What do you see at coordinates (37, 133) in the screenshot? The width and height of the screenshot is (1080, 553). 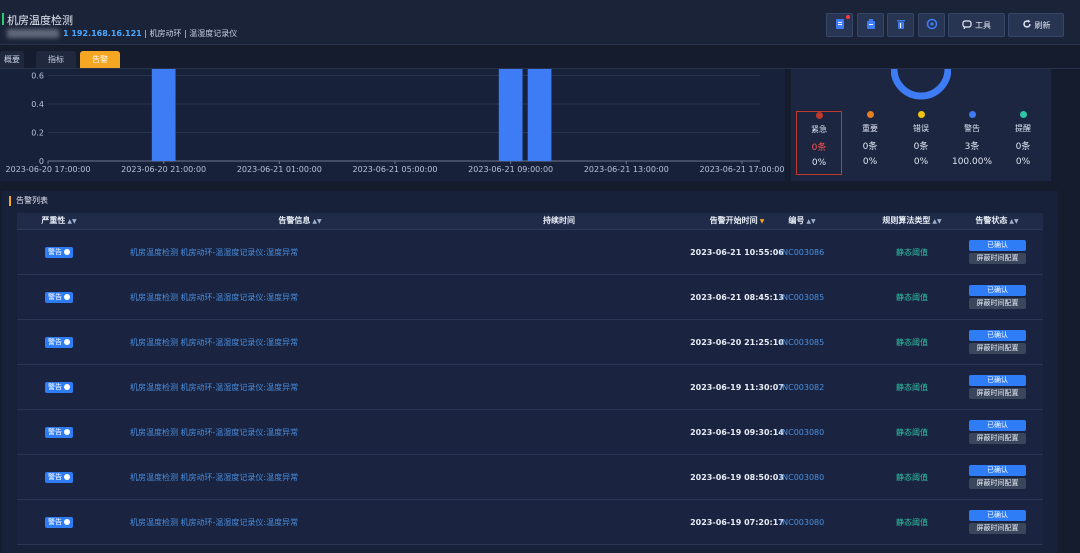 I see `y-tick-label: 0.2` at bounding box center [37, 133].